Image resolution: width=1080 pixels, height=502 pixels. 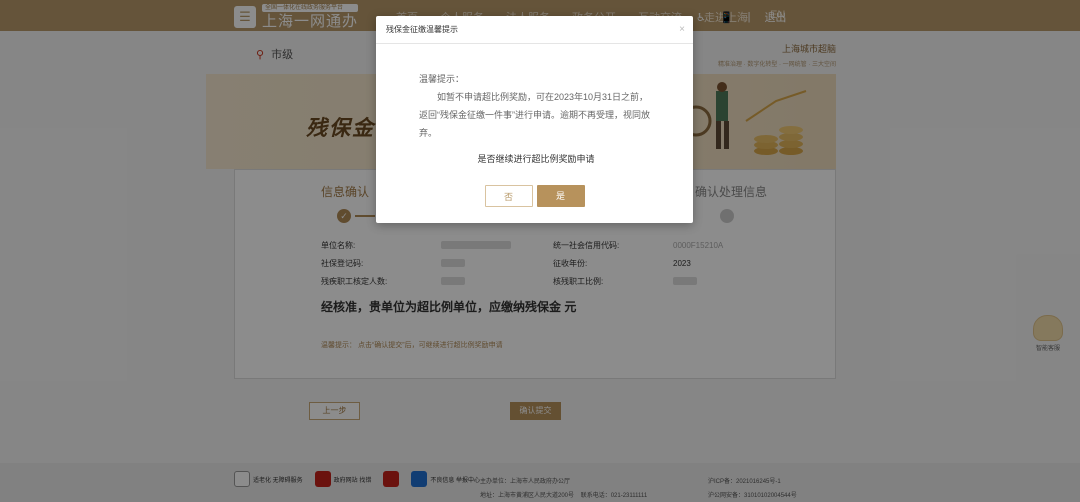 I want to click on dialog-question: 是否继续进行超比例奖励申请, so click(x=536, y=159).